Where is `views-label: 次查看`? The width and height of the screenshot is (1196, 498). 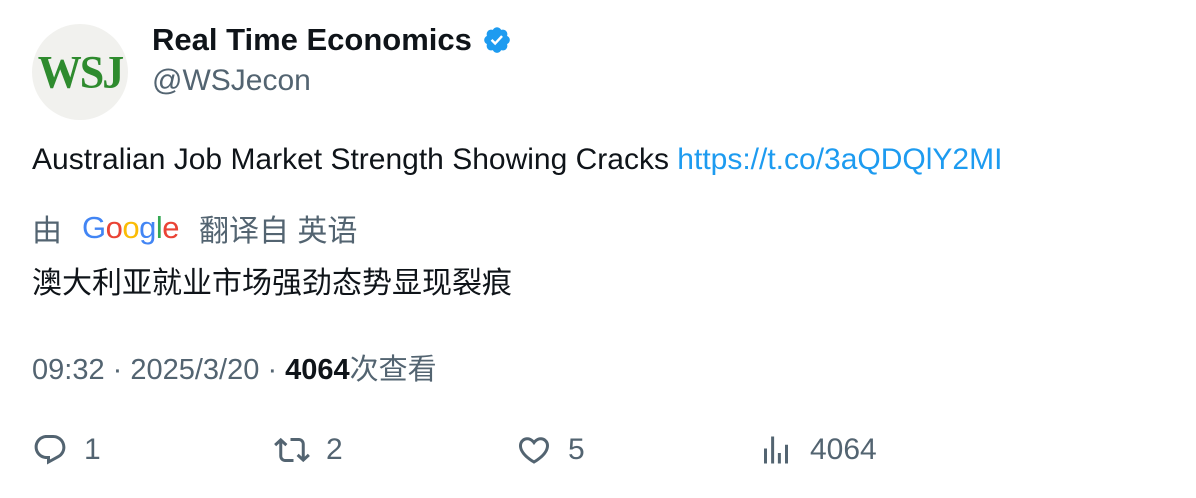 views-label: 次查看 is located at coordinates (393, 370).